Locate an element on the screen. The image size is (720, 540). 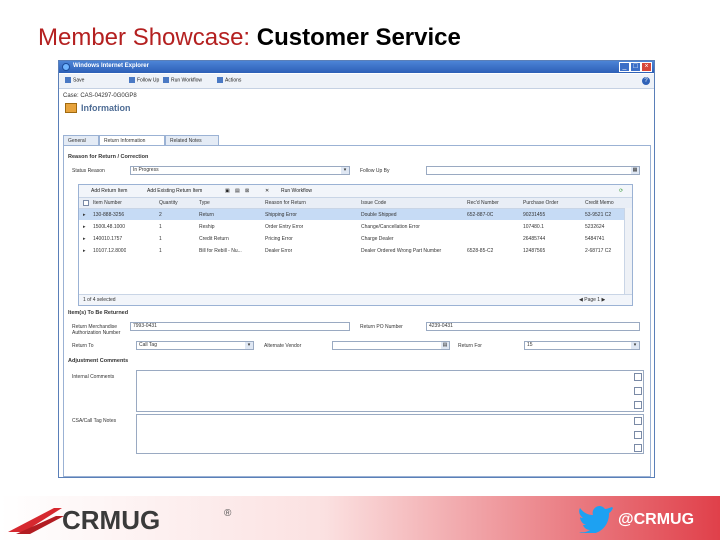
assign-icon: ⊠ is located at coordinates (247, 191).